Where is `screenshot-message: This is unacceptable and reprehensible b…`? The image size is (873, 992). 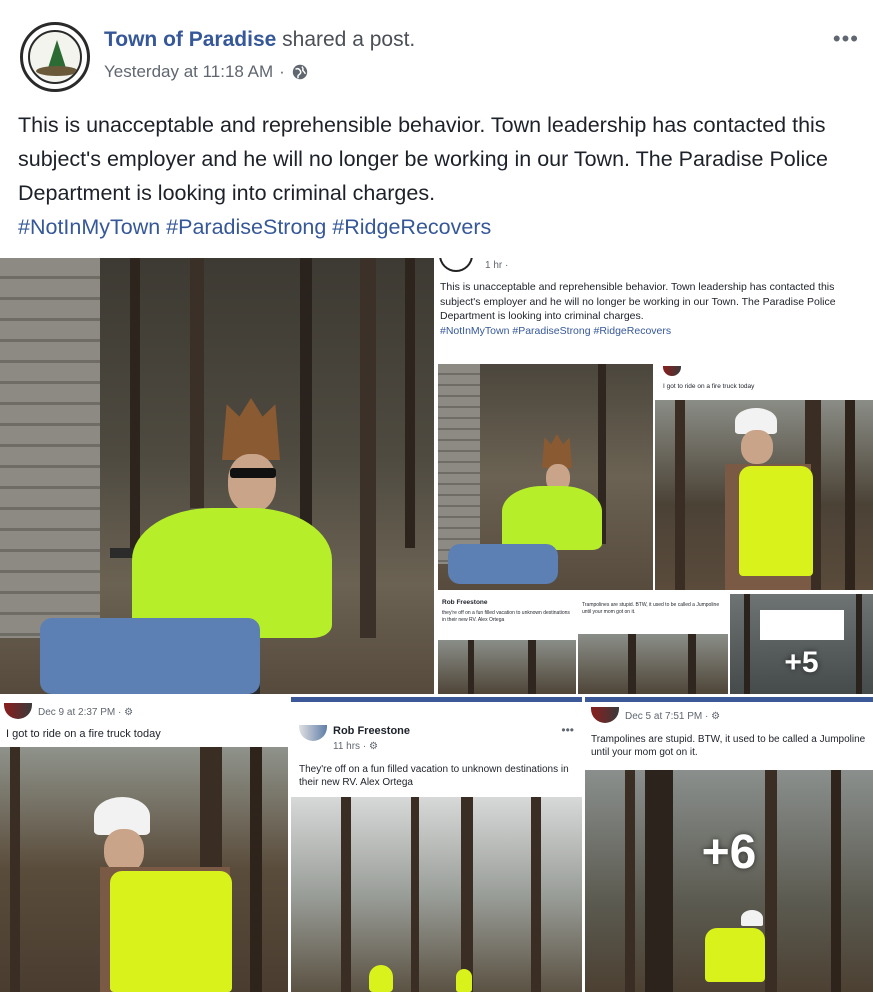
screenshot-message: This is unacceptable and reprehensible b… is located at coordinates (638, 301).